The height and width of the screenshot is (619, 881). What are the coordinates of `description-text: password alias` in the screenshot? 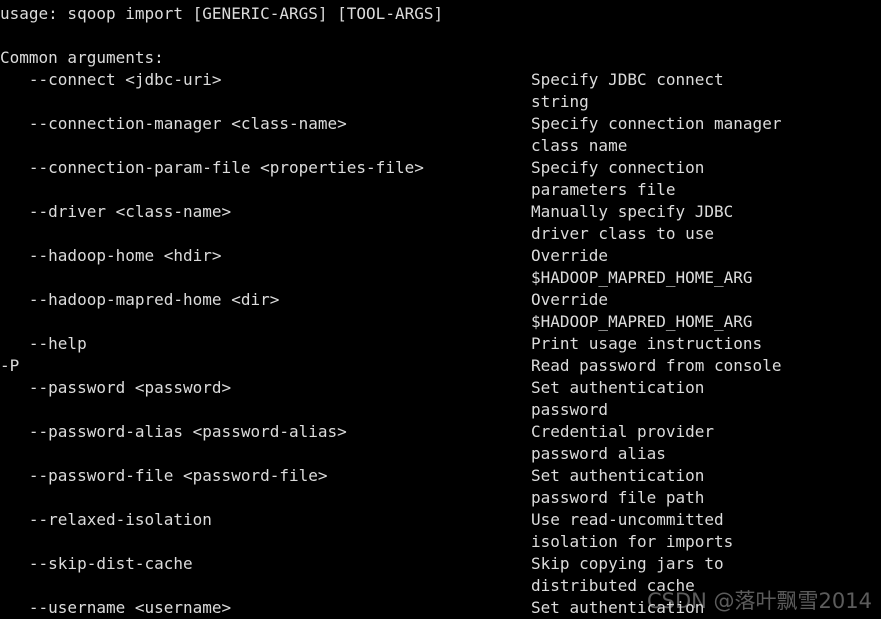 It's located at (598, 453).